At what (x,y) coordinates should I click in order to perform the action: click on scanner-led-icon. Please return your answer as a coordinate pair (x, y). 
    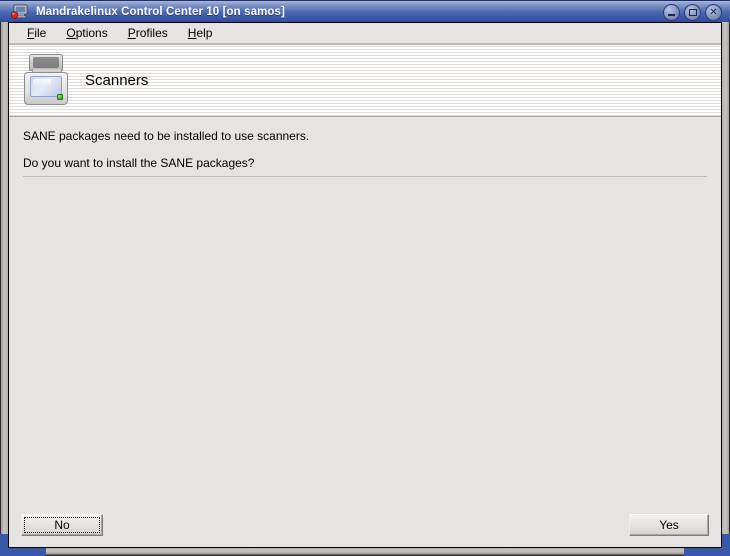
    Looking at the image, I should click on (60, 97).